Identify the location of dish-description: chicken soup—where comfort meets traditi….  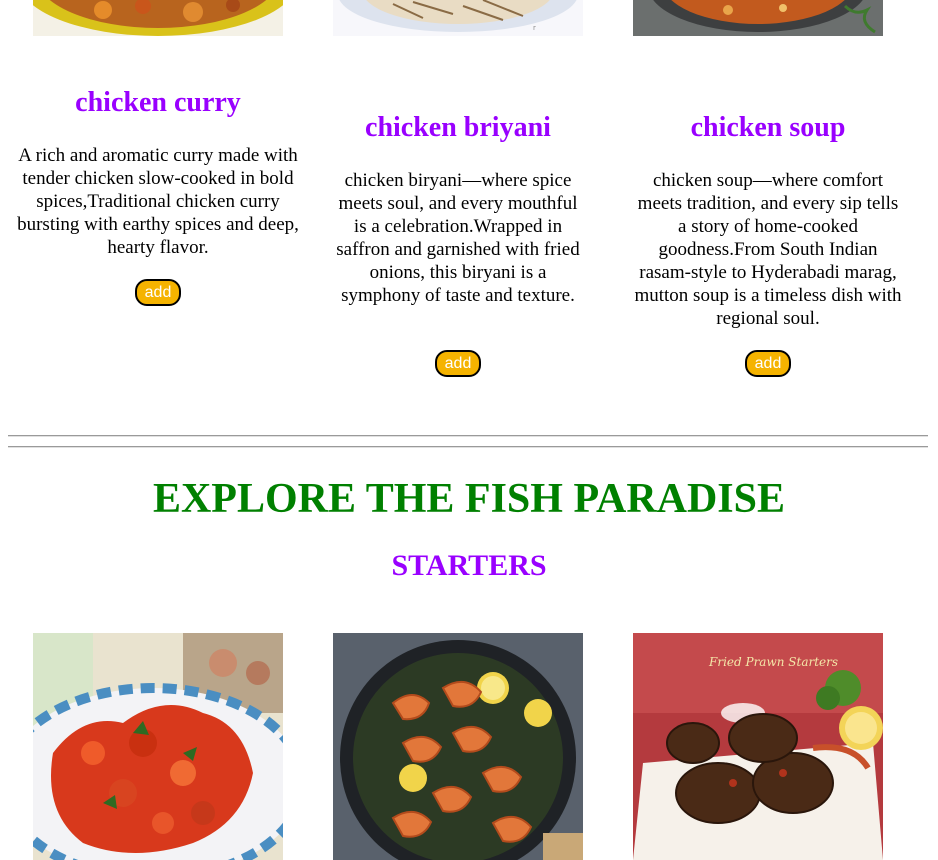
(768, 249).